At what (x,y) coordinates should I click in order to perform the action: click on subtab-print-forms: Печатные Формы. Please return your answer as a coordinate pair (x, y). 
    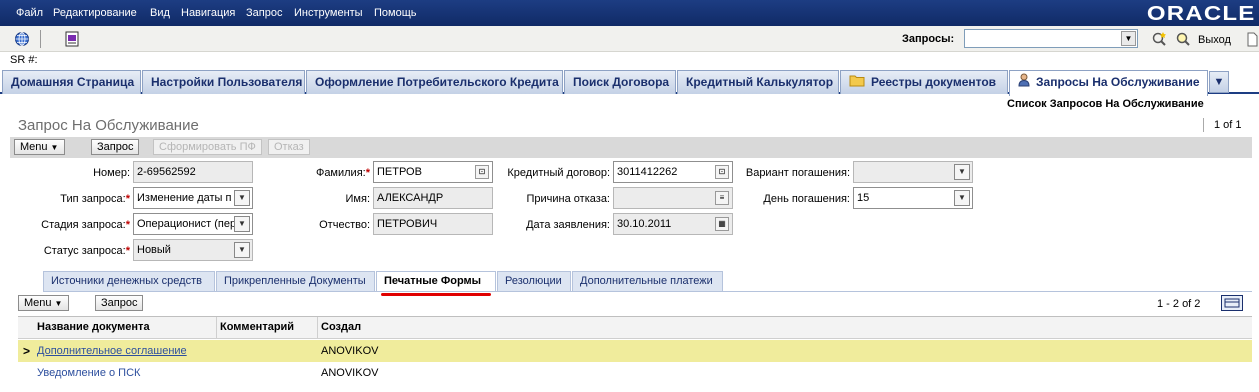
    Looking at the image, I should click on (436, 281).